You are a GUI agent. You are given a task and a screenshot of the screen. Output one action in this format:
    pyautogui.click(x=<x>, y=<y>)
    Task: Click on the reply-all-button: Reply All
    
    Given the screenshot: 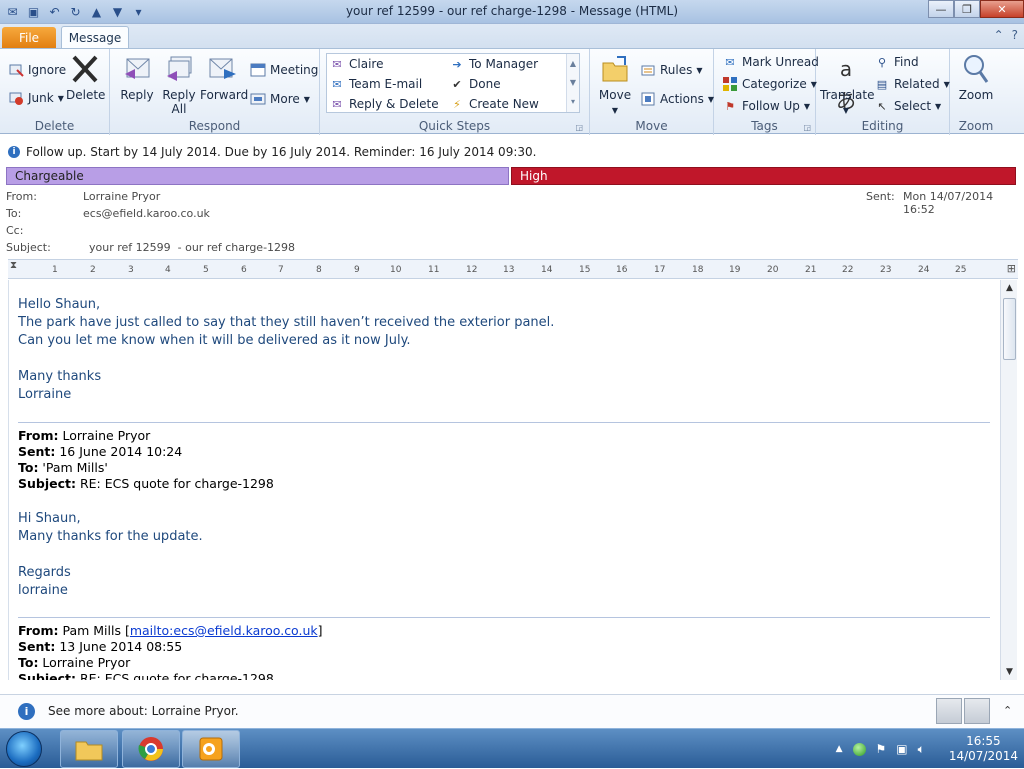 What is the action you would take?
    pyautogui.click(x=179, y=84)
    